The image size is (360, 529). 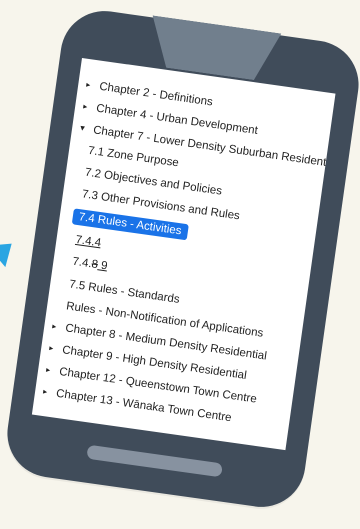 I want to click on home-indicator-bar, so click(x=154, y=461).